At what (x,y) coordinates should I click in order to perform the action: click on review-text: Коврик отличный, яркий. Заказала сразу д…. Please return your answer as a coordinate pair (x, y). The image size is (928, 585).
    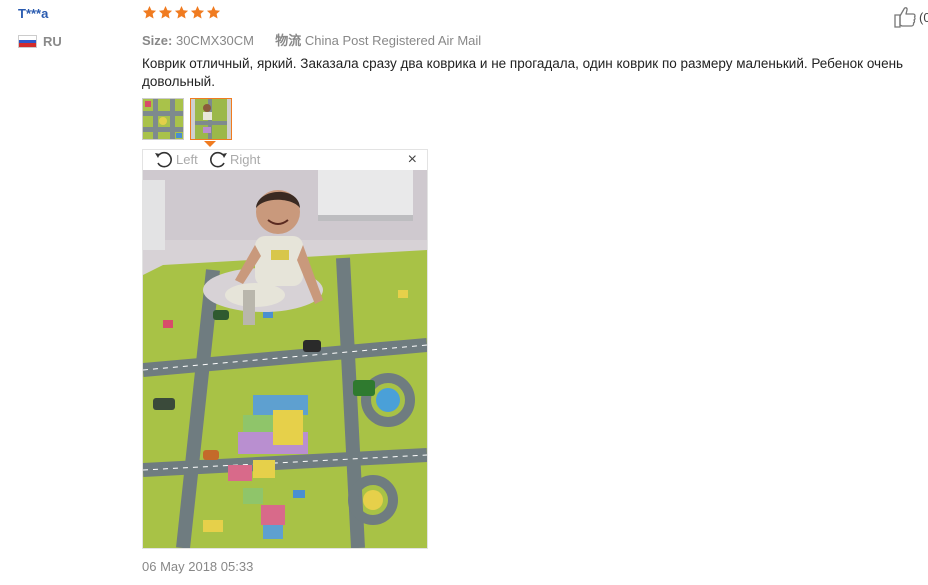
    Looking at the image, I should click on (523, 72).